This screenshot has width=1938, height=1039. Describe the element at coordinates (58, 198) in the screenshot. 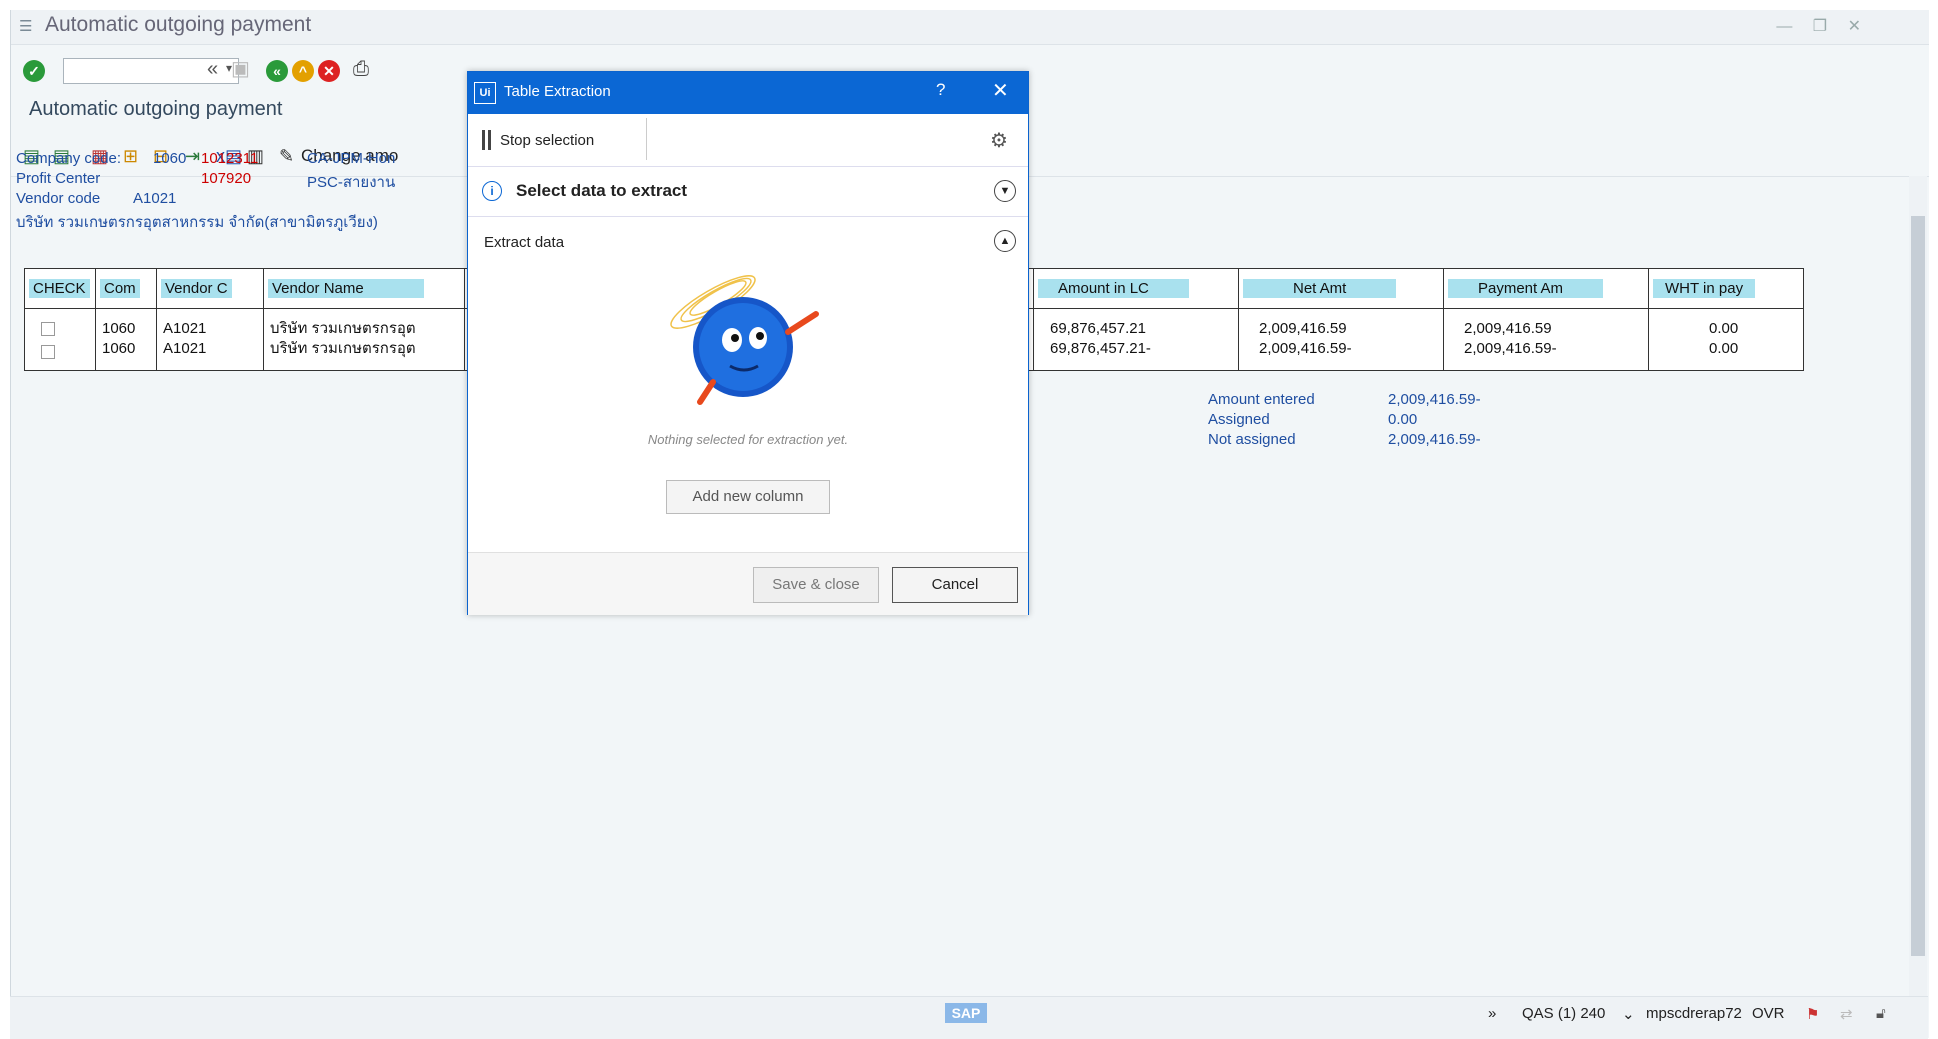

I see `vendor-code-label: Vendor code` at that location.